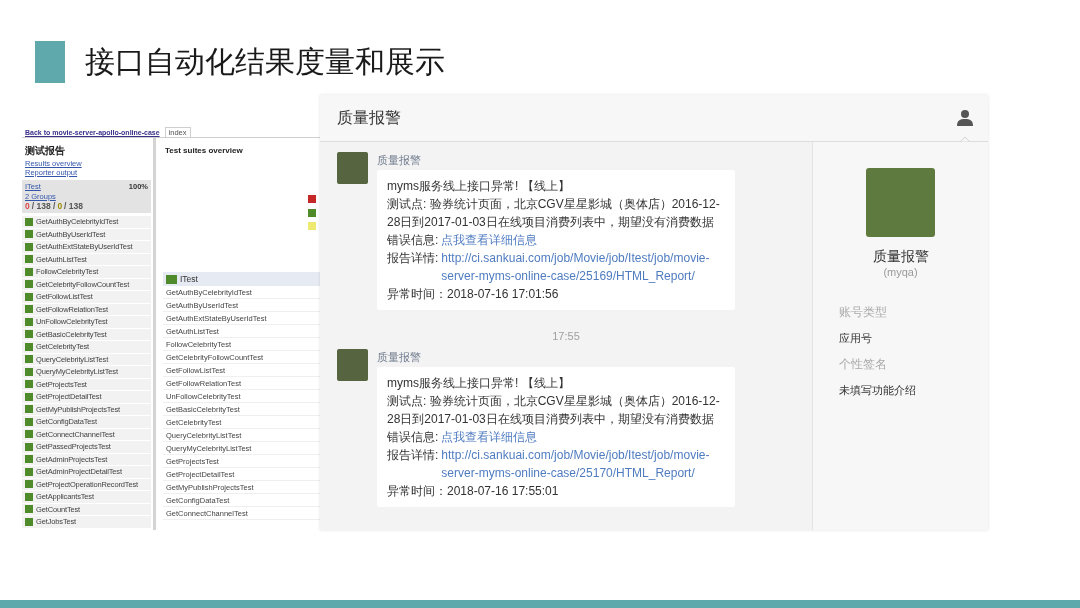 The width and height of the screenshot is (1080, 608). What do you see at coordinates (583, 464) in the screenshot?
I see `message-link: http://ci.sankuai.com/job/Movie/job/Itest/job/movie-server-myms-online-case/25170/HTML_Report/` at bounding box center [583, 464].